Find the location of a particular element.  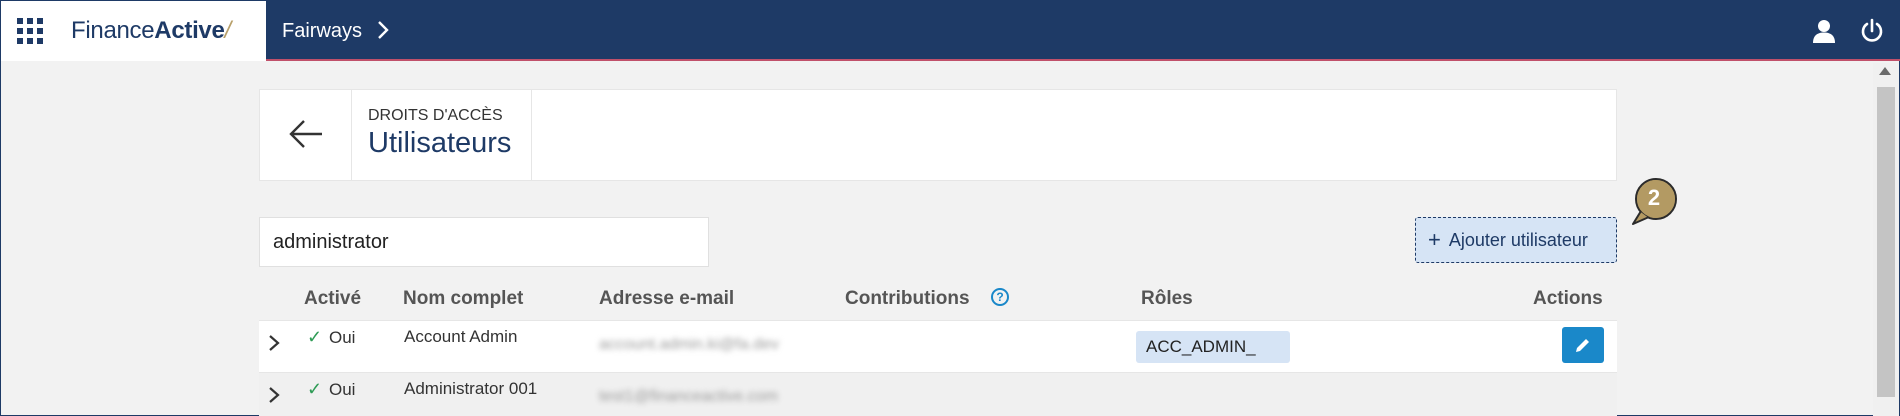

user-email: account.admin.ki@fa.dev is located at coordinates (689, 344).